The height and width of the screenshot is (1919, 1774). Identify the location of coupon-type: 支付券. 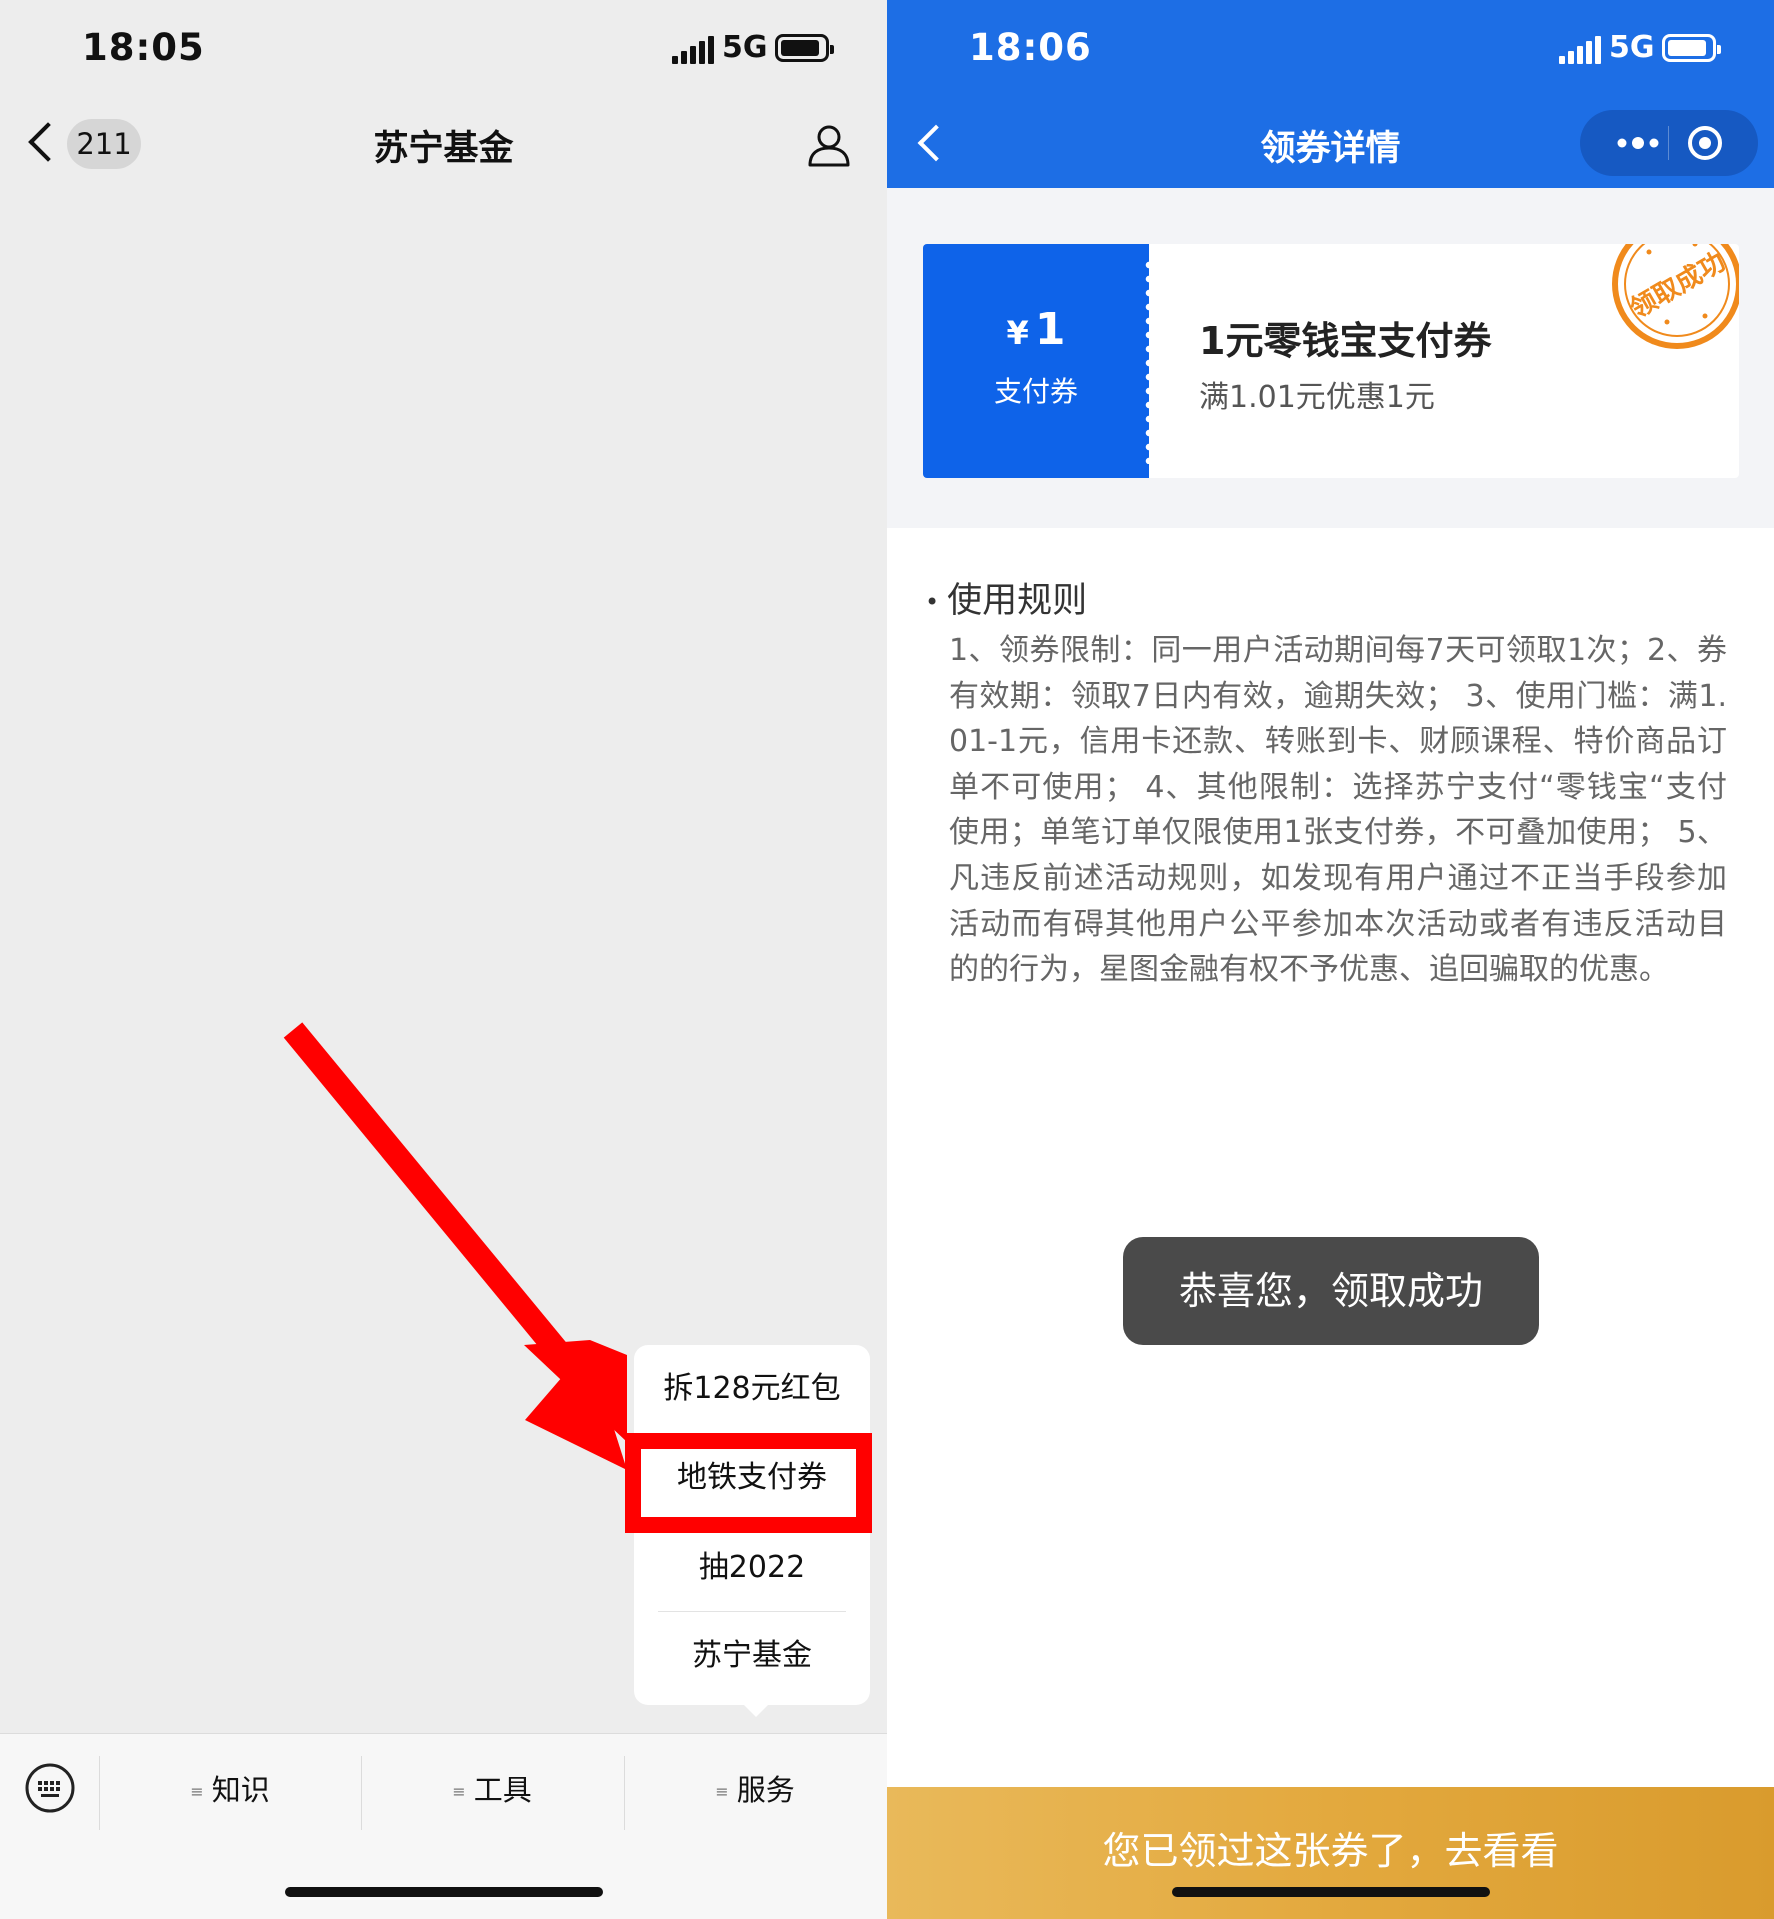
(1035, 391).